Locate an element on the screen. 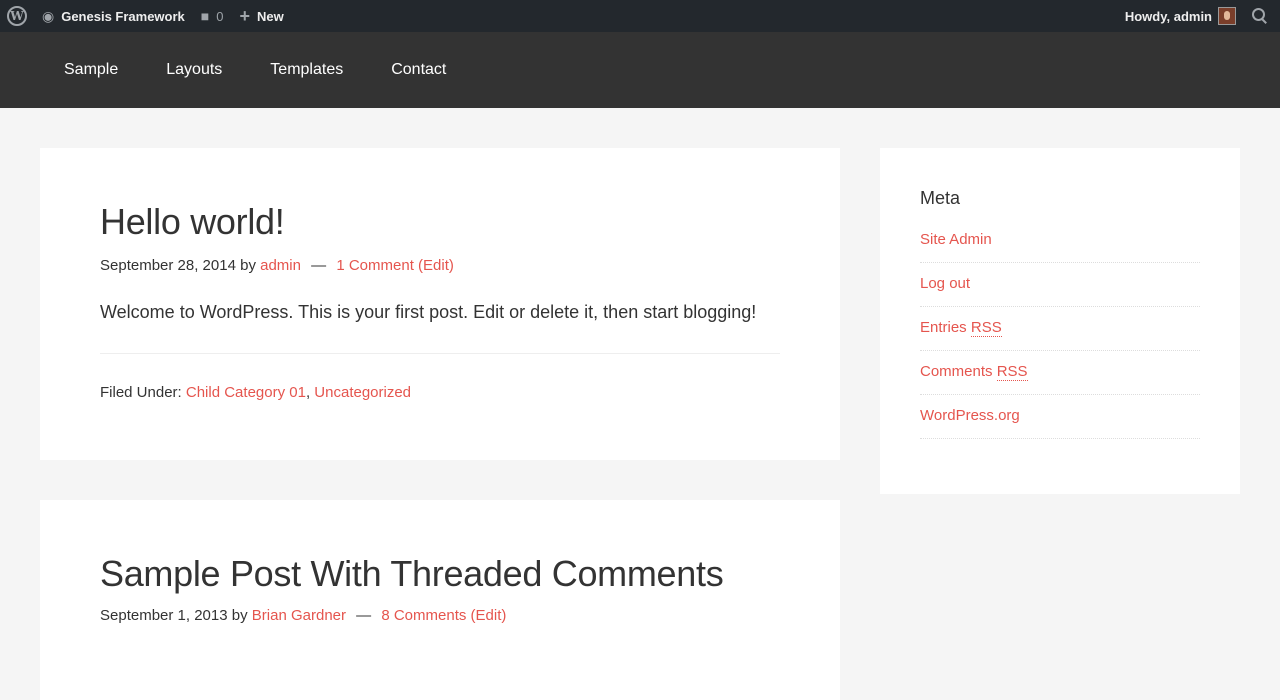 Image resolution: width=1280 pixels, height=700 pixels. post-title: Sample Post With Threaded Comments is located at coordinates (440, 547).